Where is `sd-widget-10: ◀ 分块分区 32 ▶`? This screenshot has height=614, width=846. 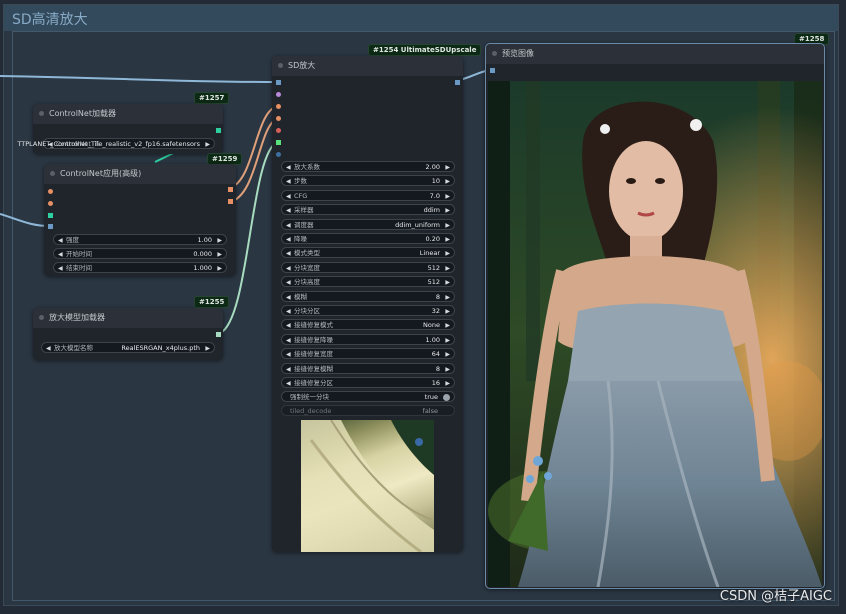
sd-widget-10: ◀ 分块分区 32 ▶ is located at coordinates (368, 310).